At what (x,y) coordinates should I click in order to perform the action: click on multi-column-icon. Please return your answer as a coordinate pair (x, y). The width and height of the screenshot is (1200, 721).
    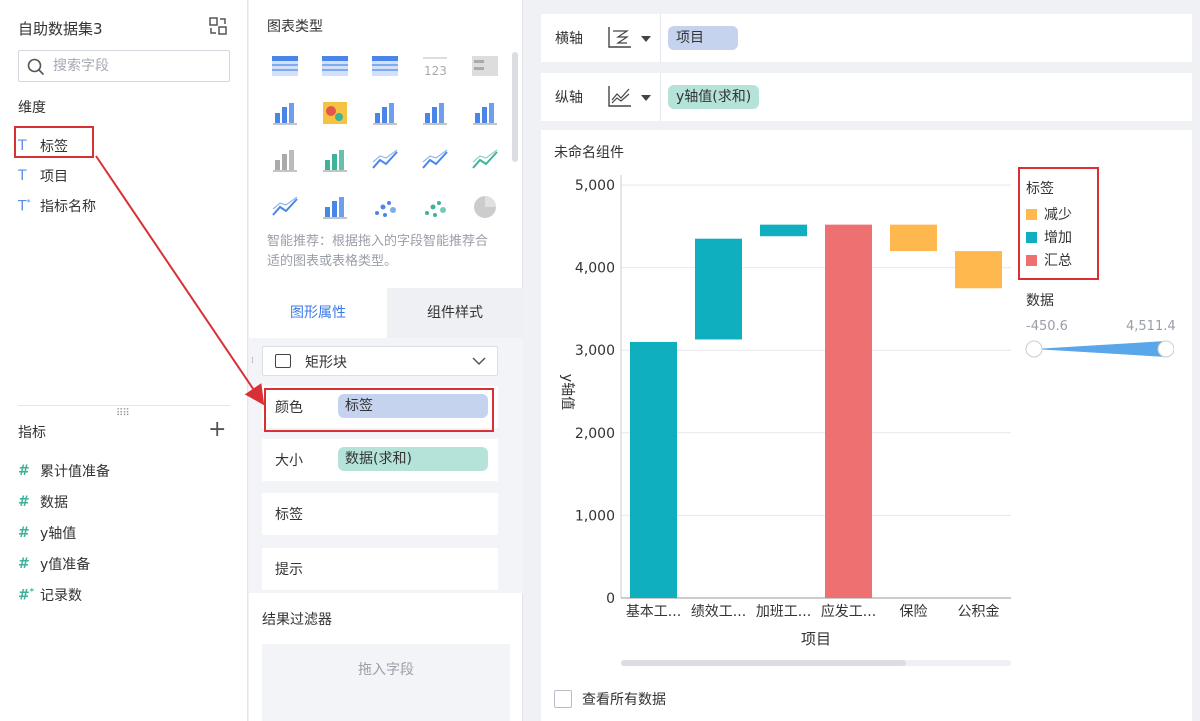
    Looking at the image, I should click on (485, 113).